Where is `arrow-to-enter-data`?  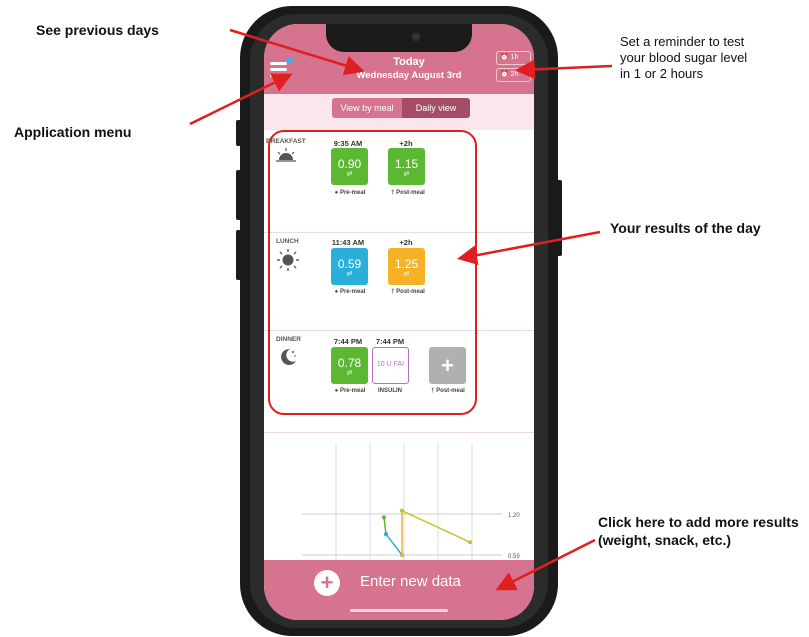
arrow-to-enter-data is located at coordinates (545, 564).